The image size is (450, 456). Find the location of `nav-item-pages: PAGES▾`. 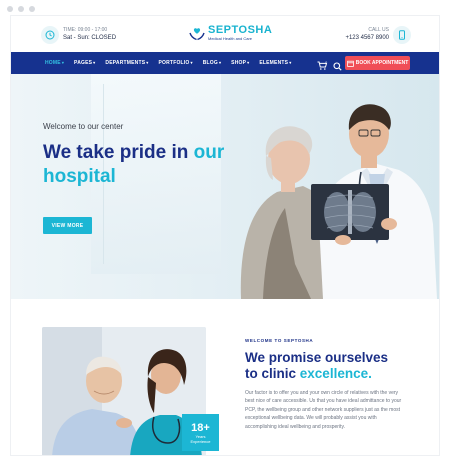

nav-item-pages: PAGES▾ is located at coordinates (84, 63).